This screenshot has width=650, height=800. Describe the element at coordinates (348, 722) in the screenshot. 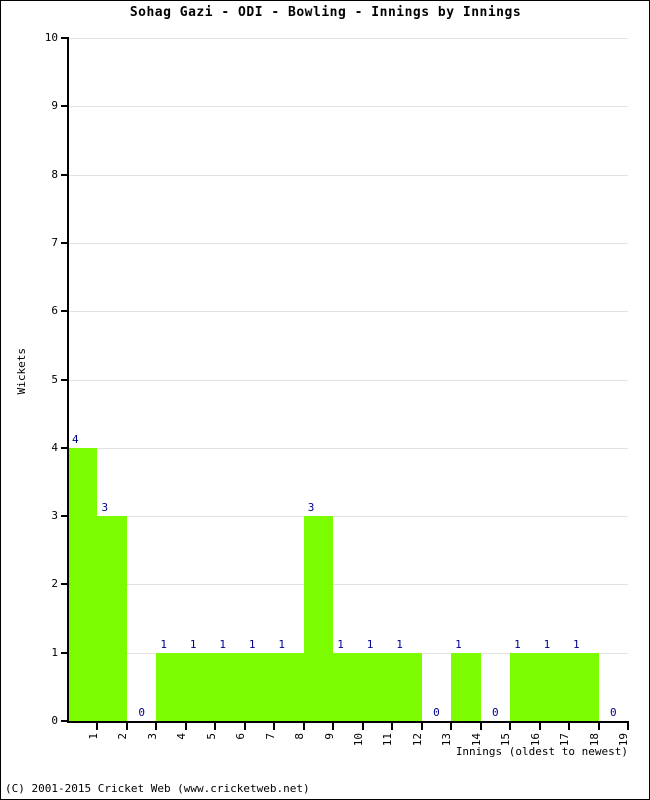

I see `x-axis-line` at that location.